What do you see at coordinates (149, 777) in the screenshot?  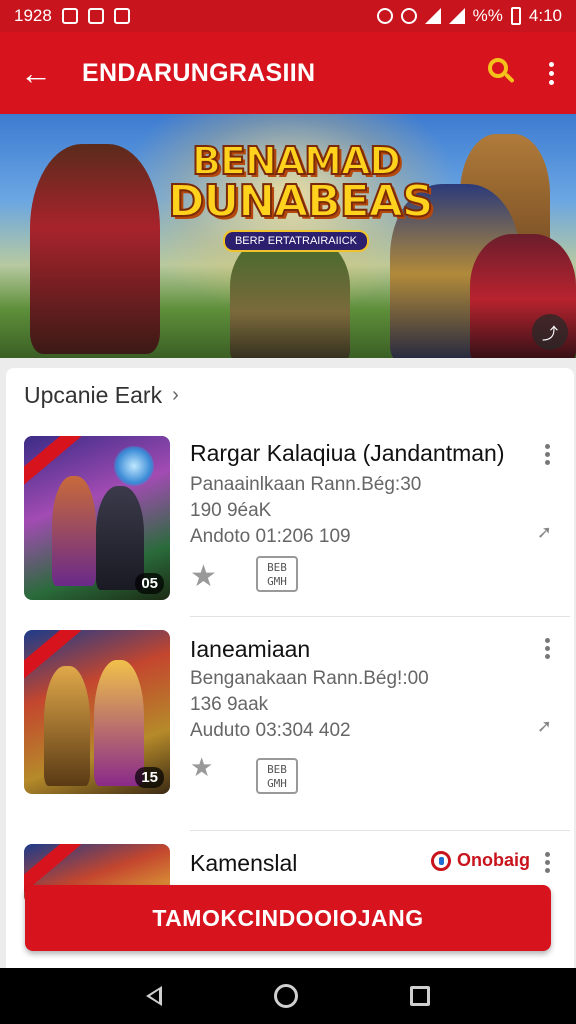 I see `thumb-badge: 15` at bounding box center [149, 777].